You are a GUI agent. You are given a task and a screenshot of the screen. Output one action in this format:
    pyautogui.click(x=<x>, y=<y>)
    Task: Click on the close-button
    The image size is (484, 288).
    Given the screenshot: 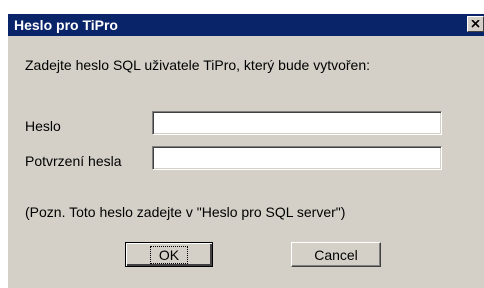 What is the action you would take?
    pyautogui.click(x=475, y=24)
    